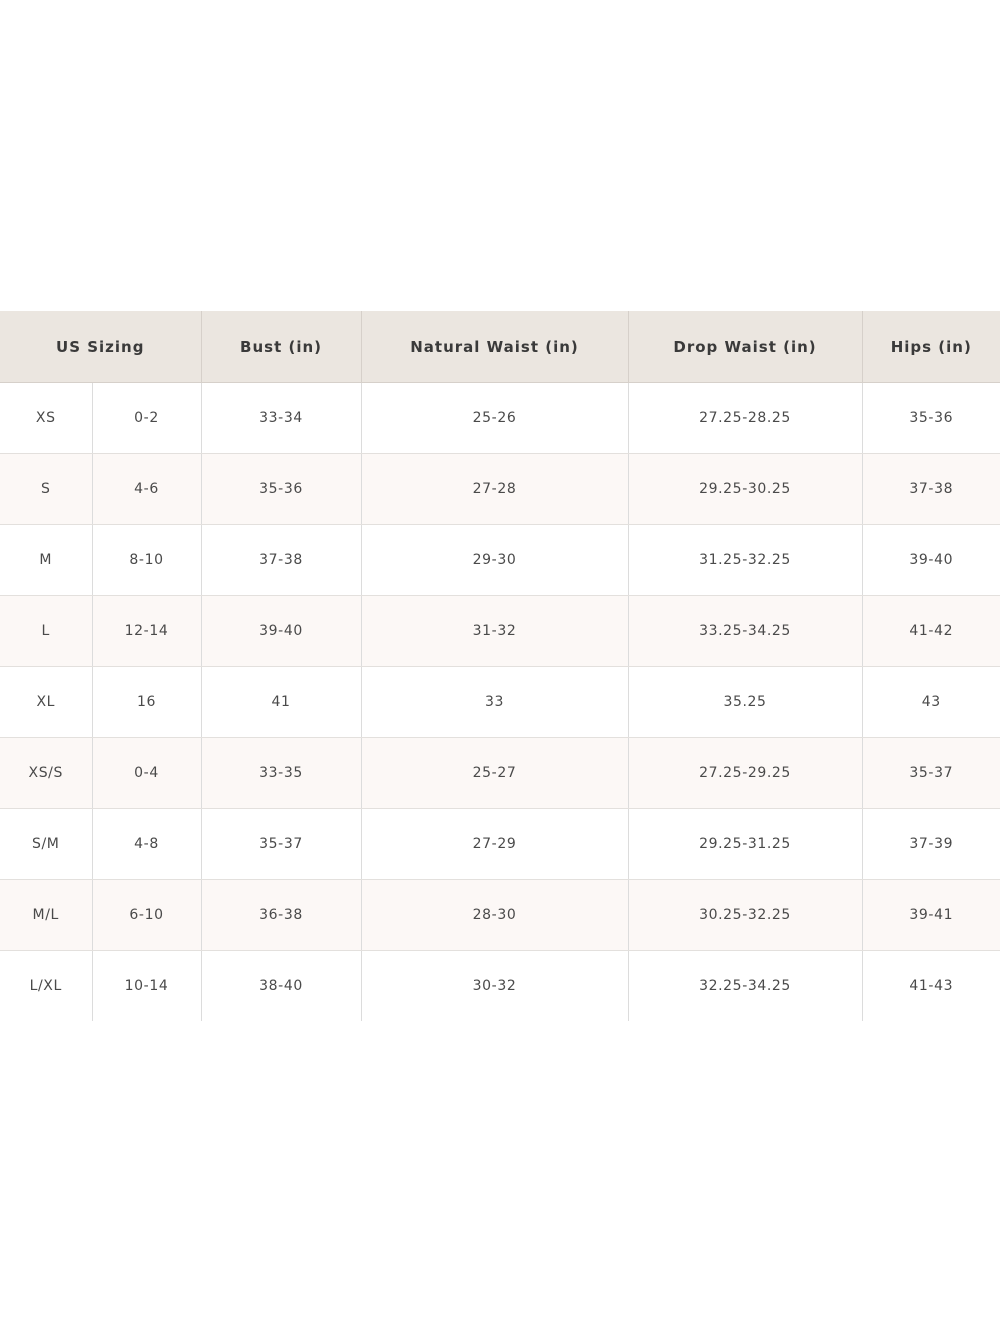 The width and height of the screenshot is (1000, 1333). I want to click on hips-cell: 37-39, so click(930, 844).